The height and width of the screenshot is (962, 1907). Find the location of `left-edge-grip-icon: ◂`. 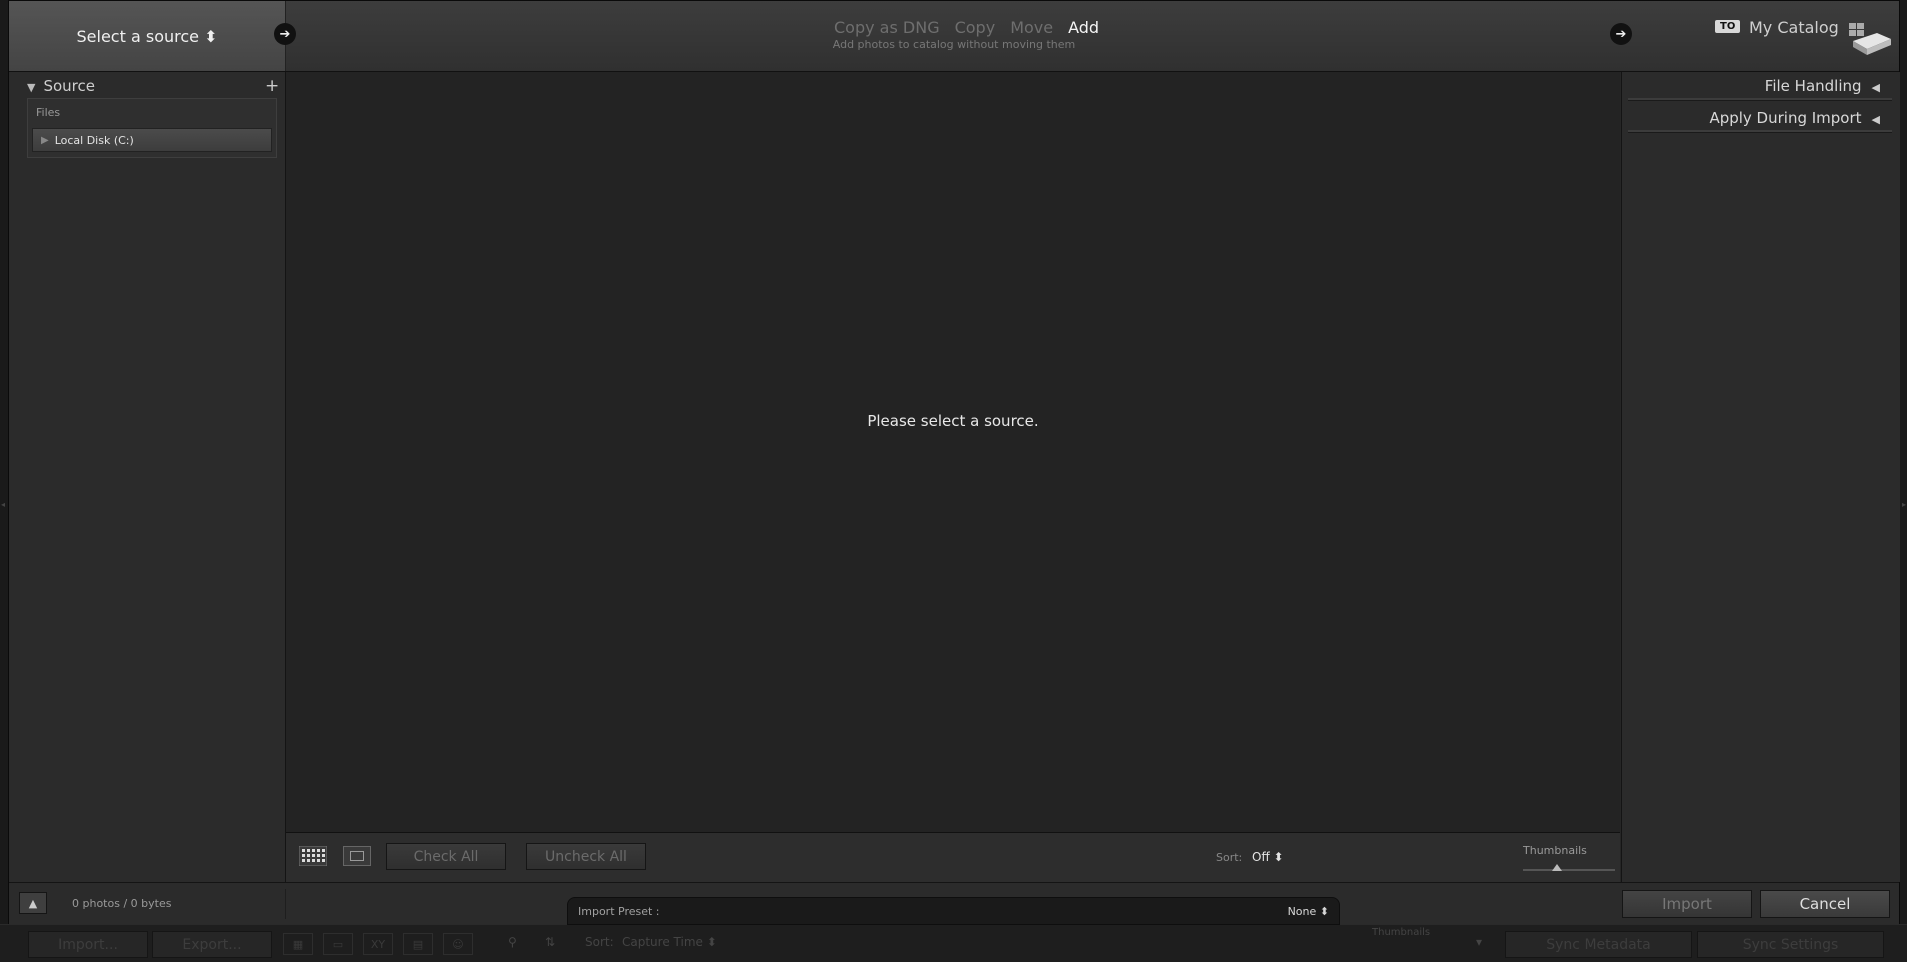

left-edge-grip-icon: ◂ is located at coordinates (3, 504).